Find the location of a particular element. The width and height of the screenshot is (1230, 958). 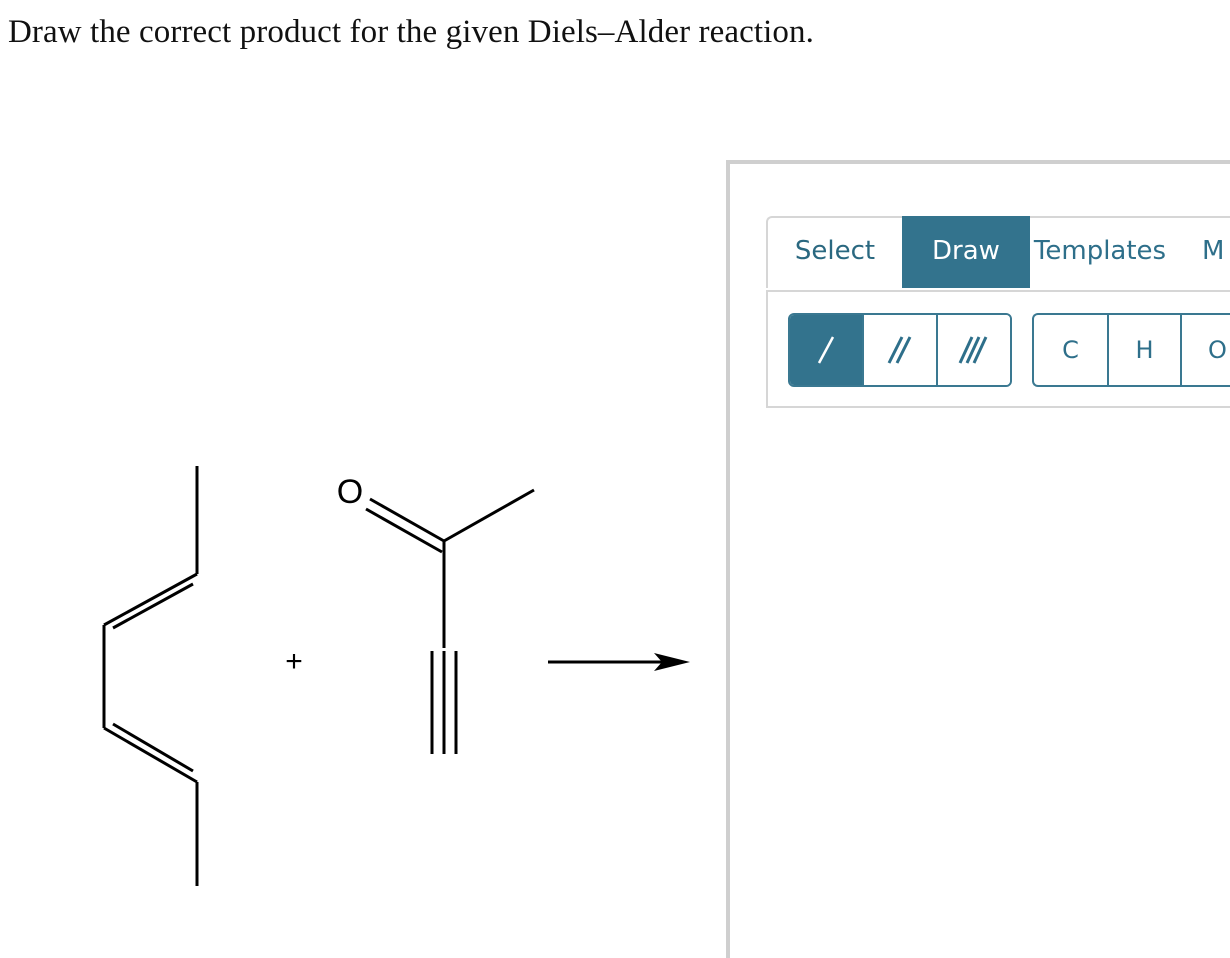

oxygen-label: O is located at coordinates (350, 492).